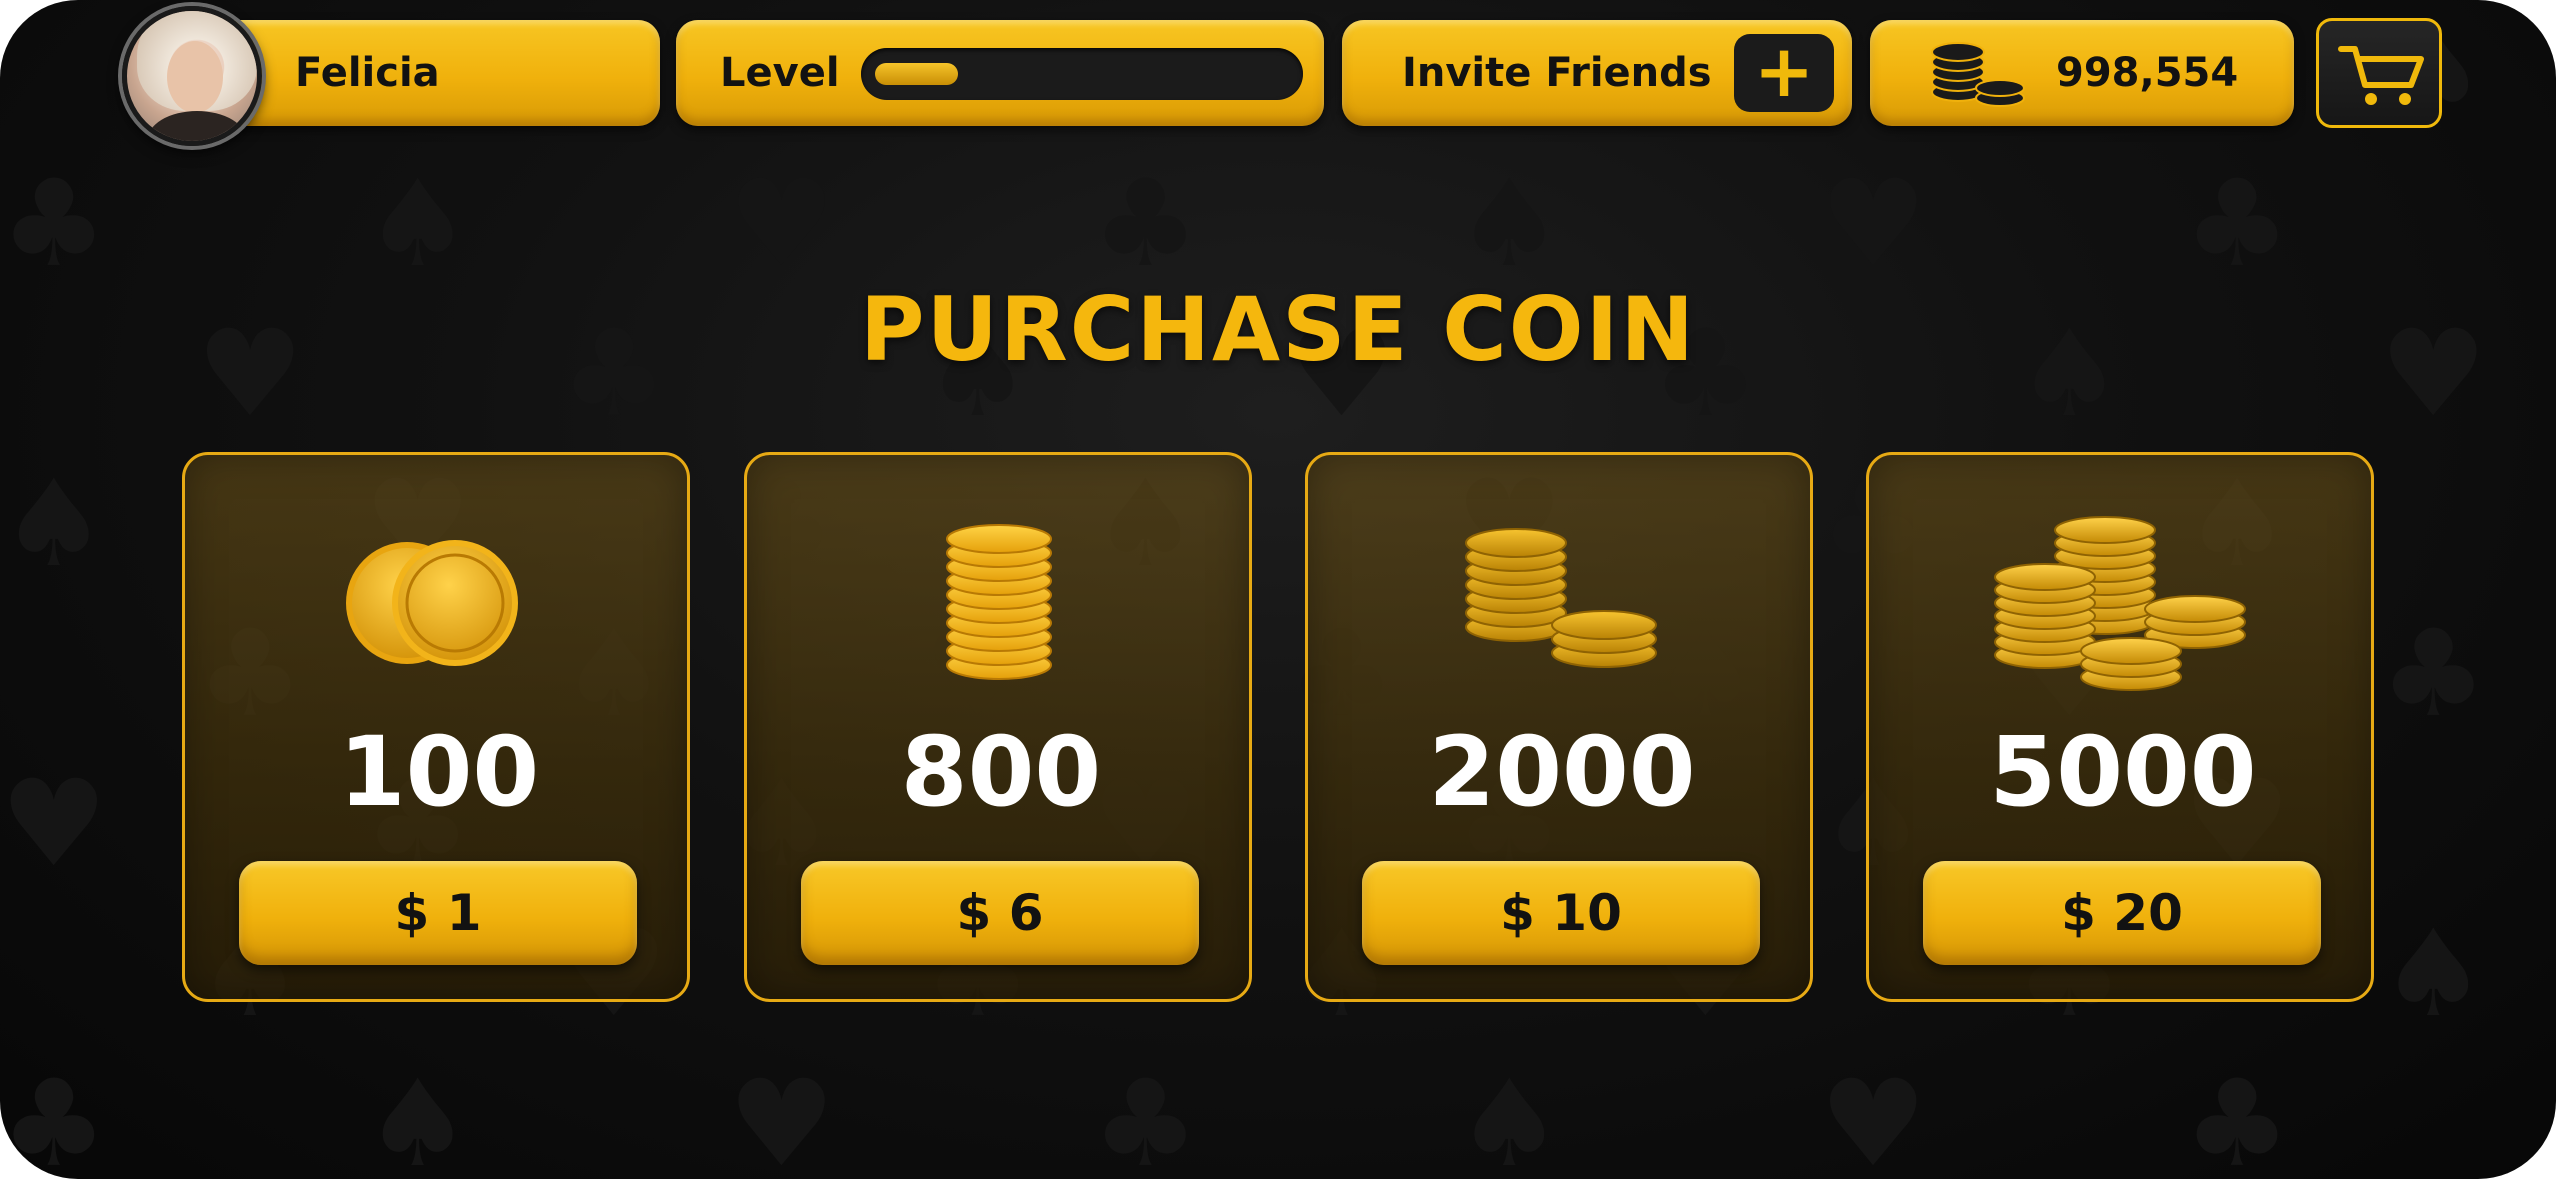 The height and width of the screenshot is (1179, 2556). What do you see at coordinates (192, 76) in the screenshot?
I see `avatar` at bounding box center [192, 76].